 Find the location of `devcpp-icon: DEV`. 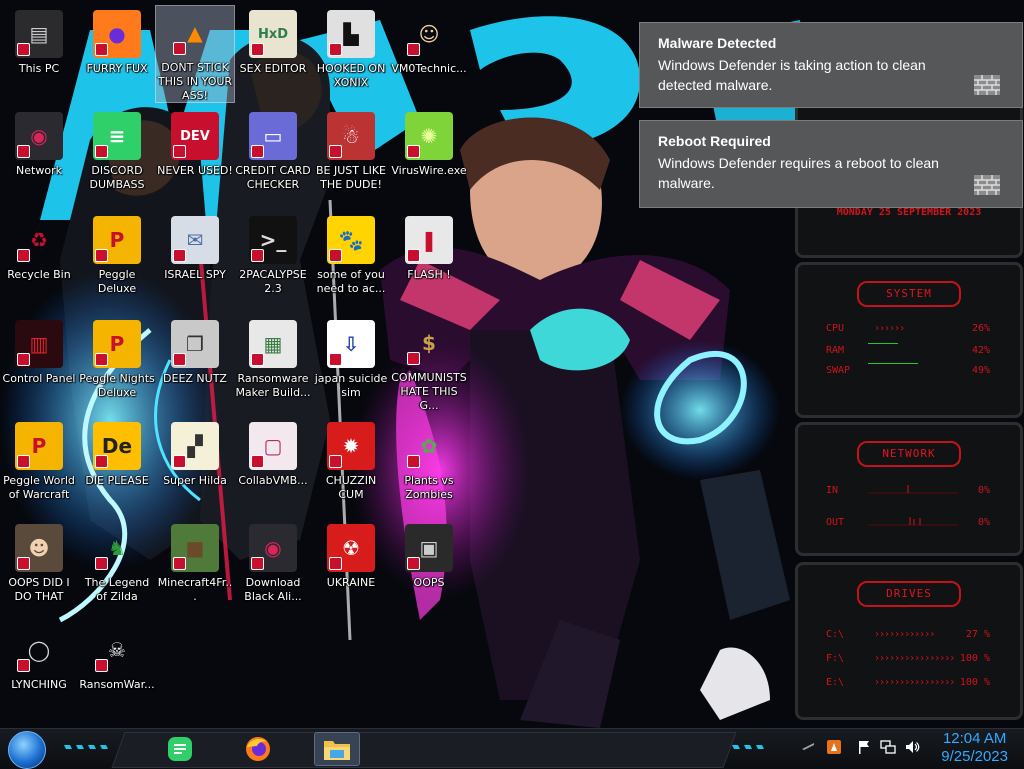

devcpp-icon: DEV is located at coordinates (195, 136).